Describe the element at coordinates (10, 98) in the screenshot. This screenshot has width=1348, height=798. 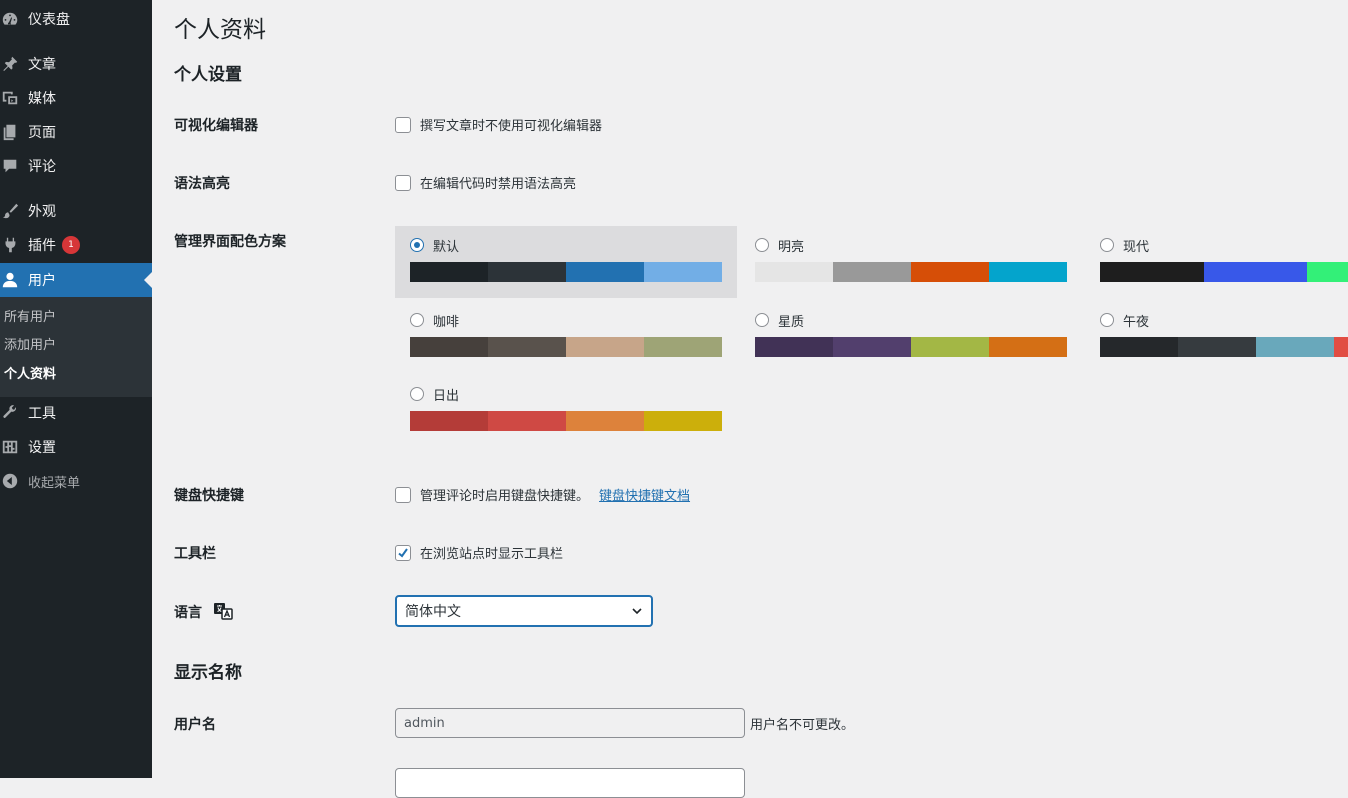
I see `media-icon` at that location.